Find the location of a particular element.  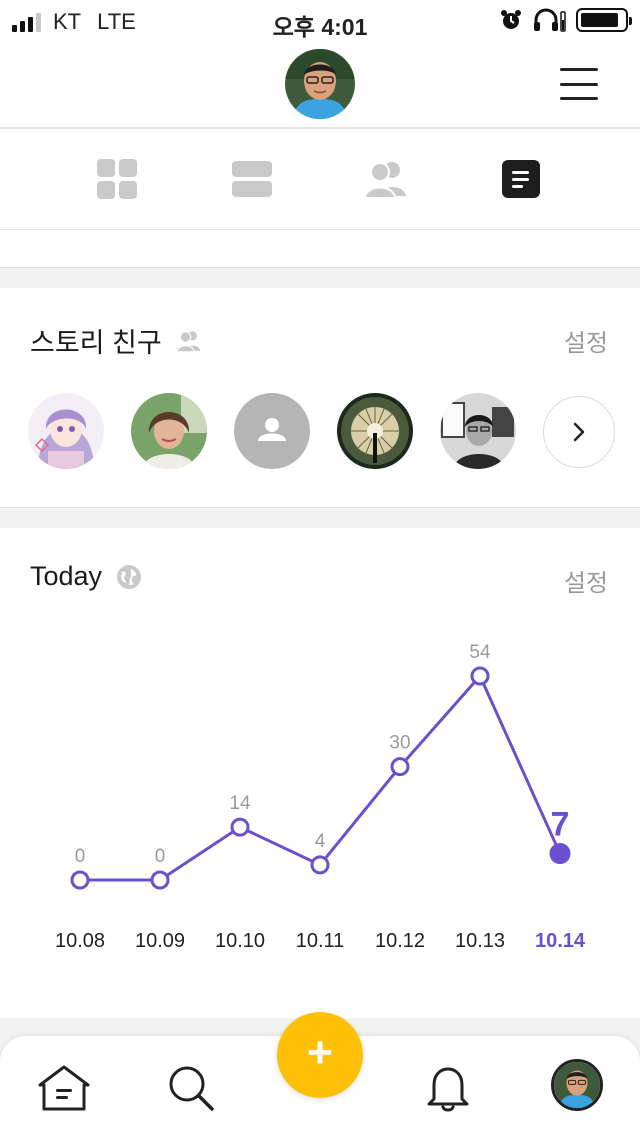

empty-section is located at coordinates (320, 249).